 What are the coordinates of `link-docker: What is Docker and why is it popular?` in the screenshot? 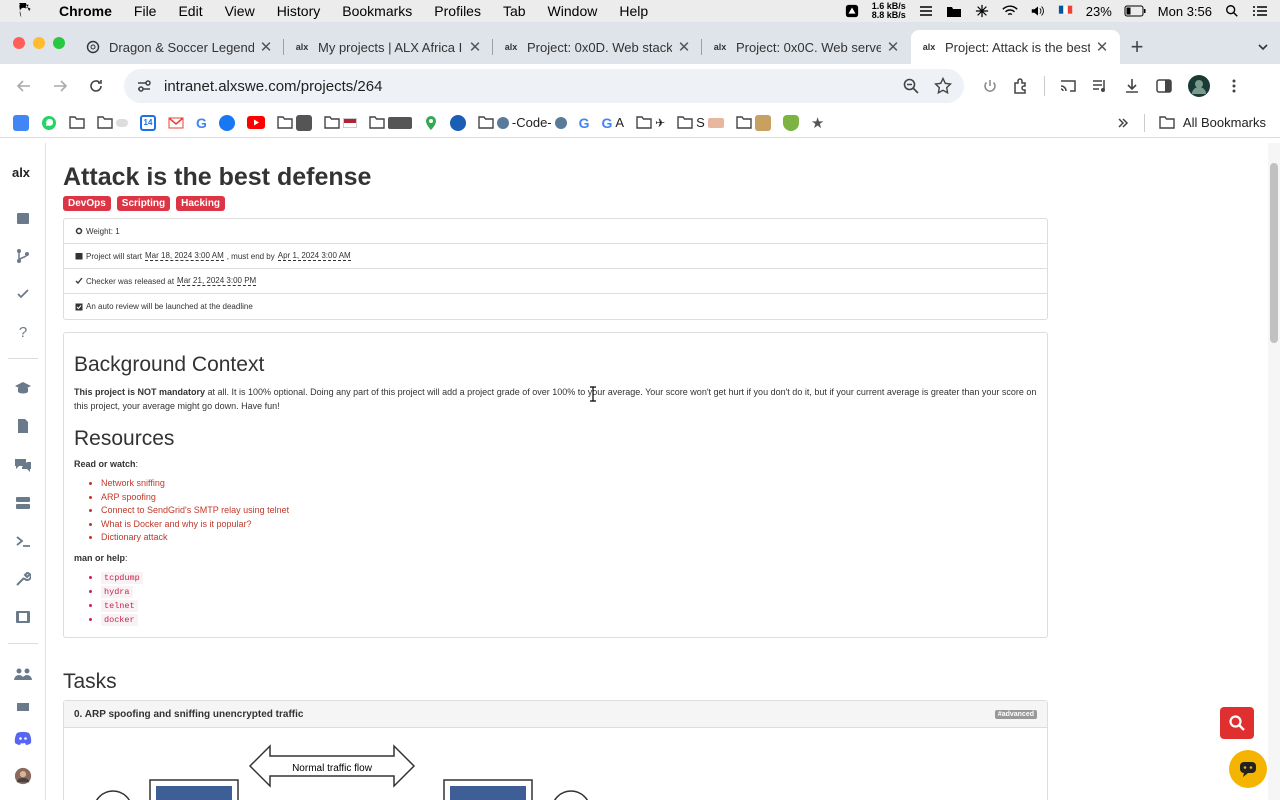 It's located at (569, 525).